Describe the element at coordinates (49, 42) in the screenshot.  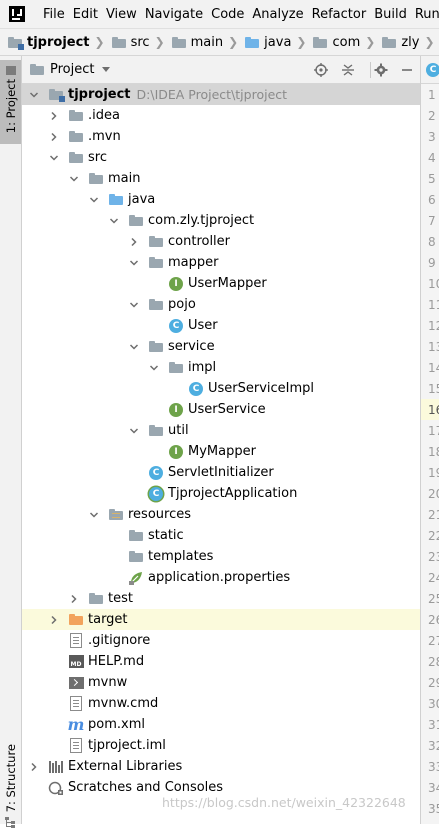
I see `breadcrumb-item-tjproject: tjproject` at that location.